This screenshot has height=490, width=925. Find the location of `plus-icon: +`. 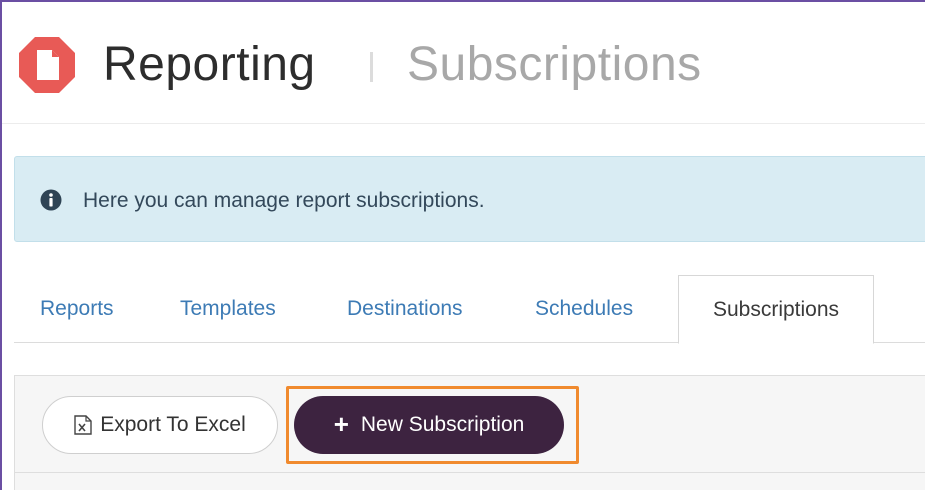

plus-icon: + is located at coordinates (341, 424).